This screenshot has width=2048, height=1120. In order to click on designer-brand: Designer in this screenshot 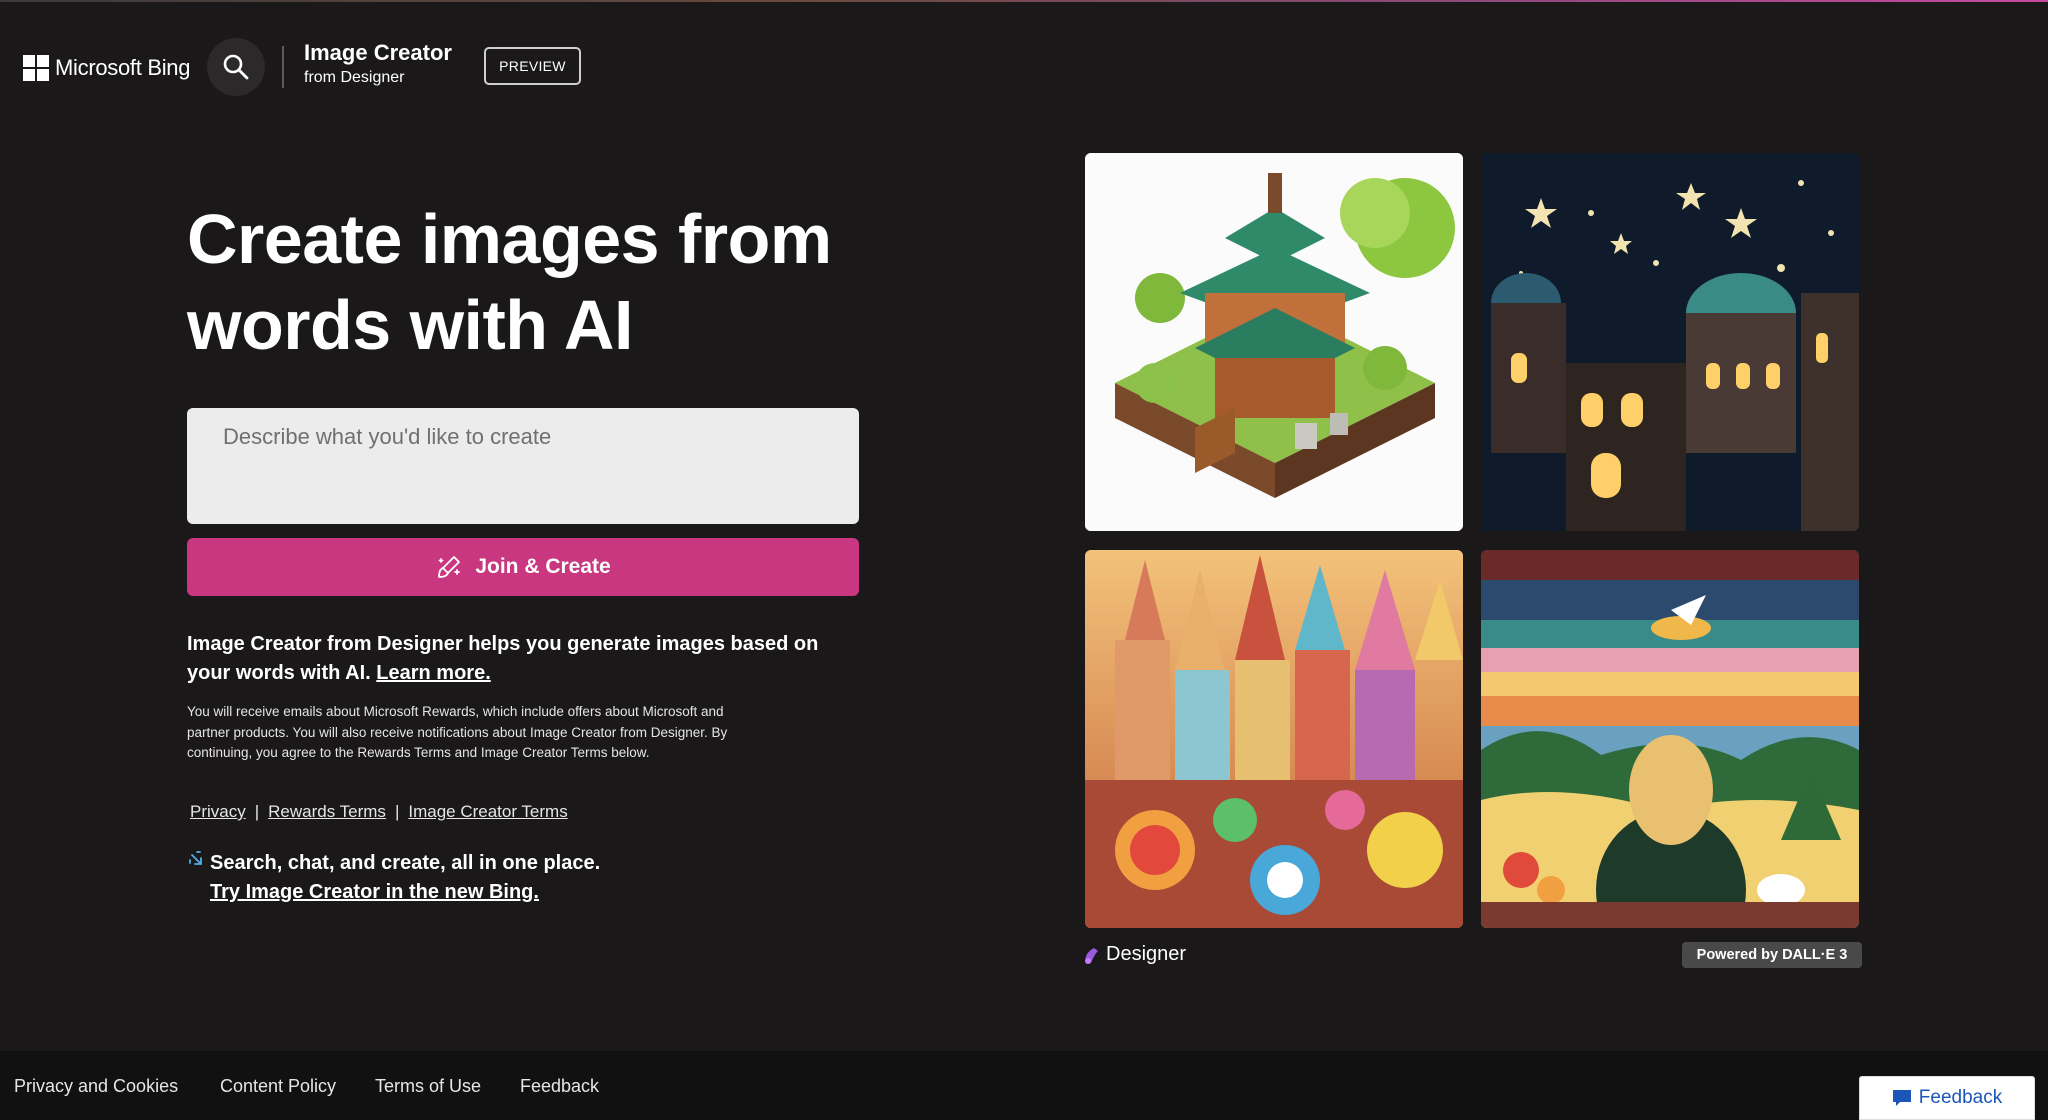, I will do `click(1134, 954)`.